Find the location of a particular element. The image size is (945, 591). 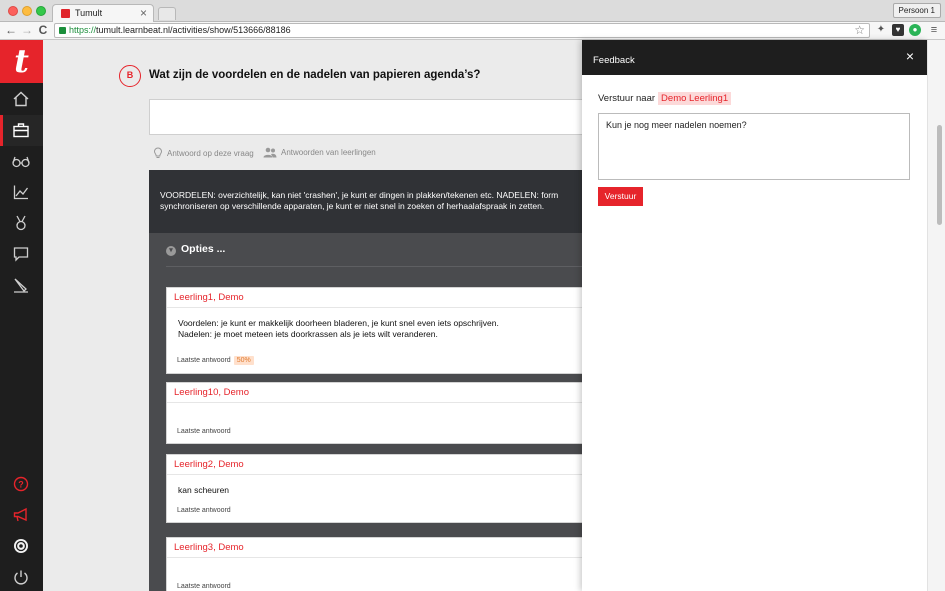

people-icon is located at coordinates (270, 152).